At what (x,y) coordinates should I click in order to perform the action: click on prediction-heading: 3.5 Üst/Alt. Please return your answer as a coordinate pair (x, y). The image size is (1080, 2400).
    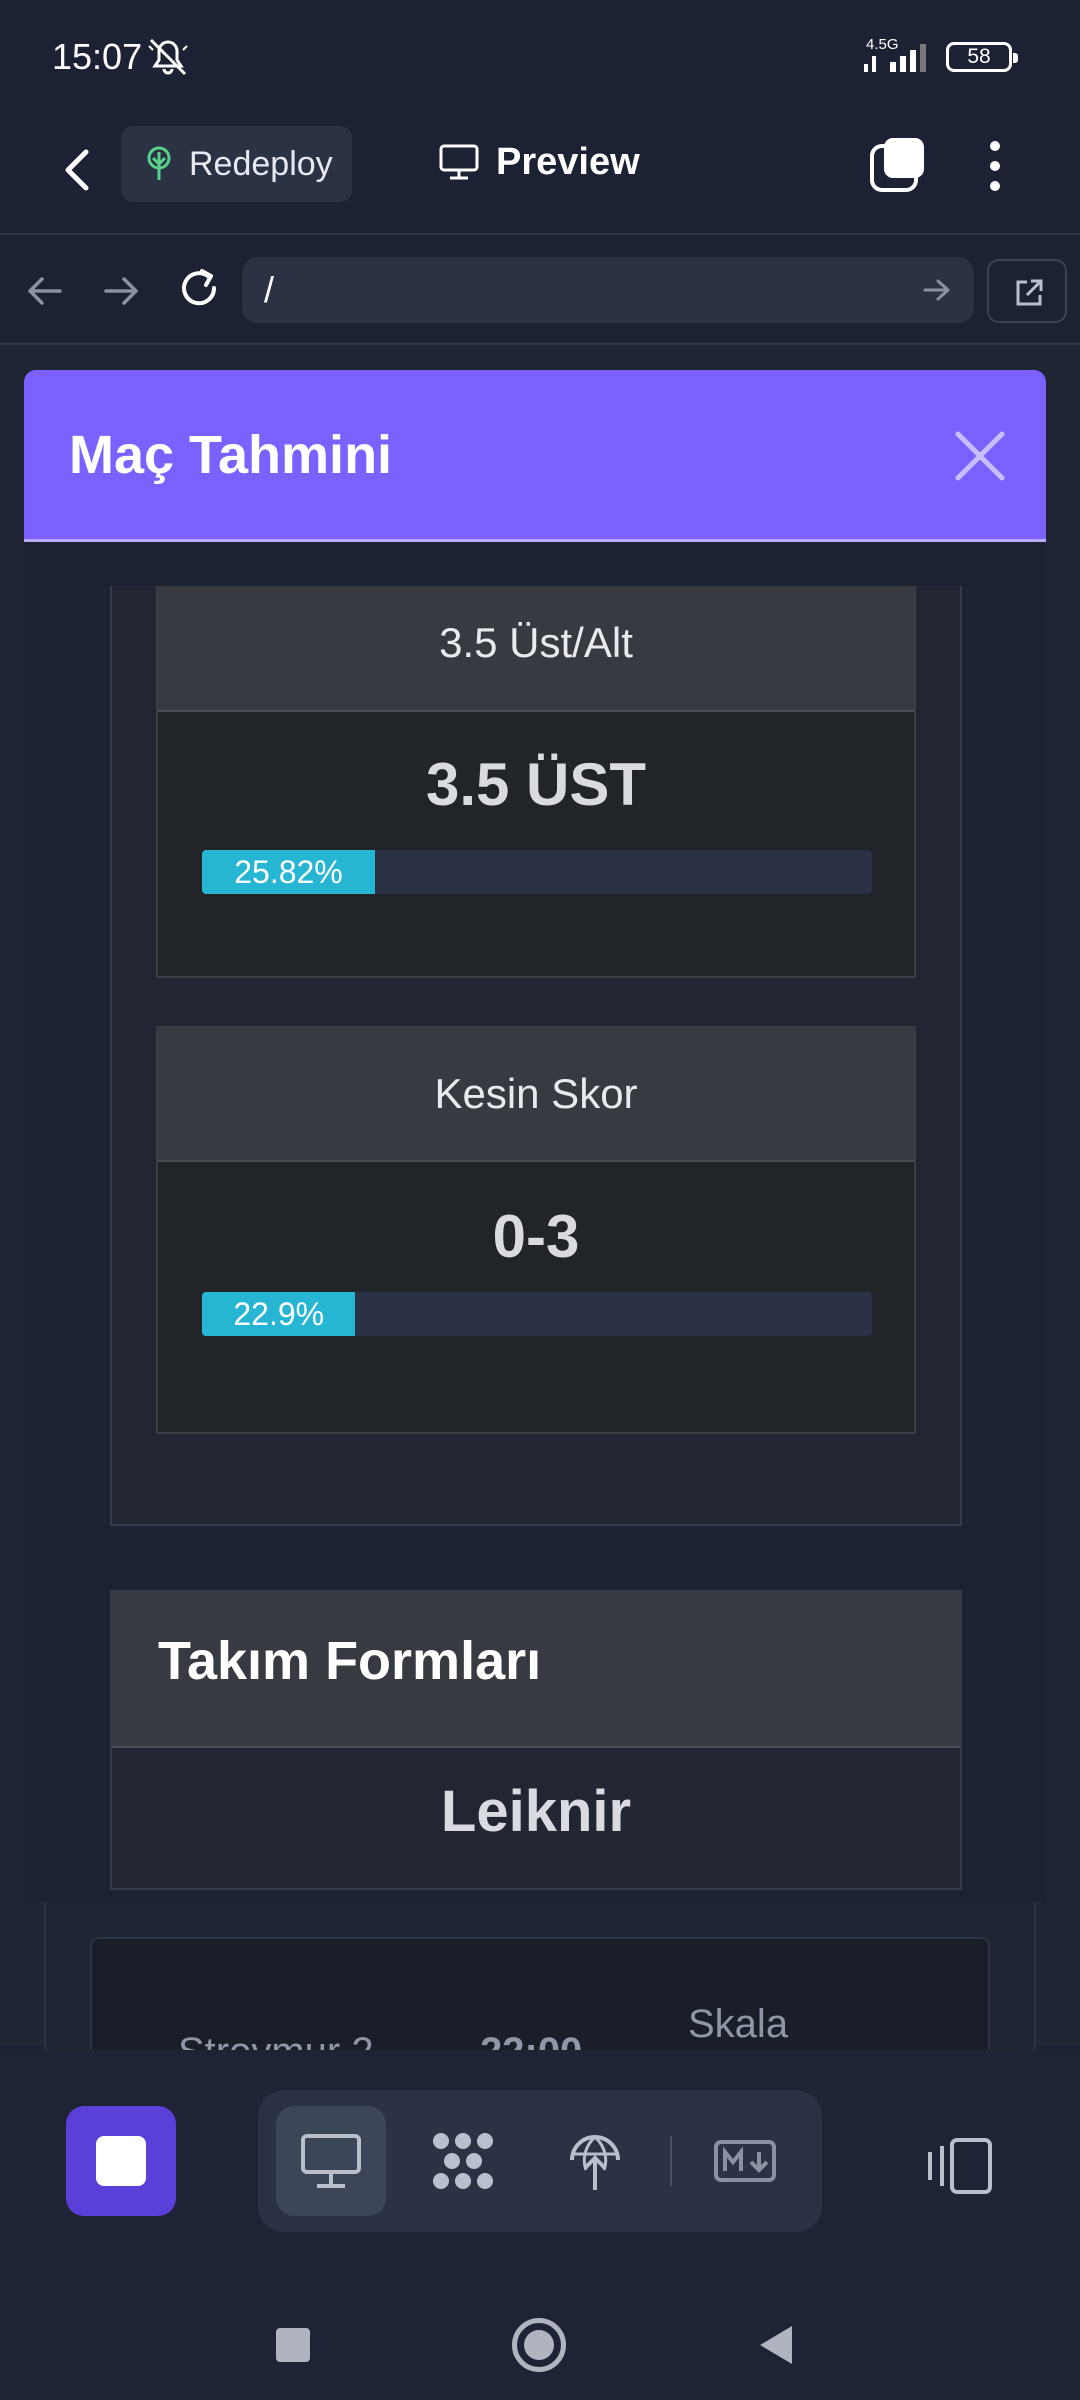
    Looking at the image, I should click on (536, 649).